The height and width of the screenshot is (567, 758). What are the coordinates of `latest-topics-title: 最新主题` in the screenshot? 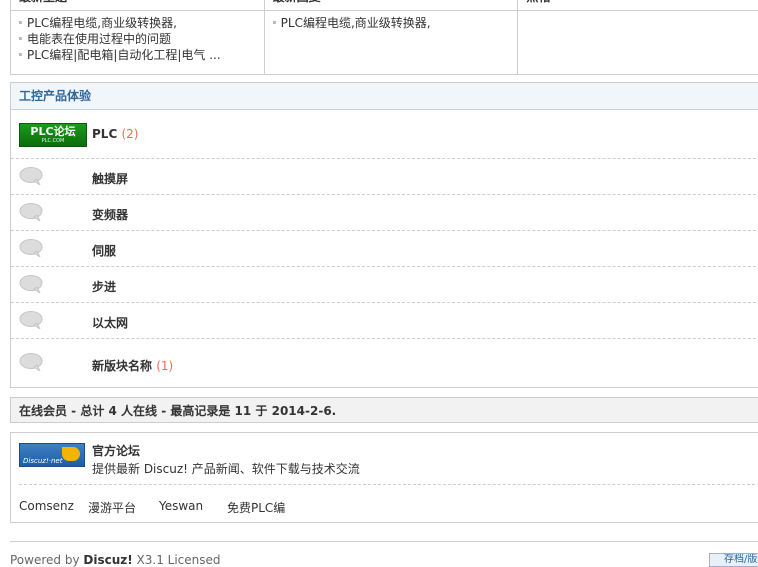 It's located at (137, 5).